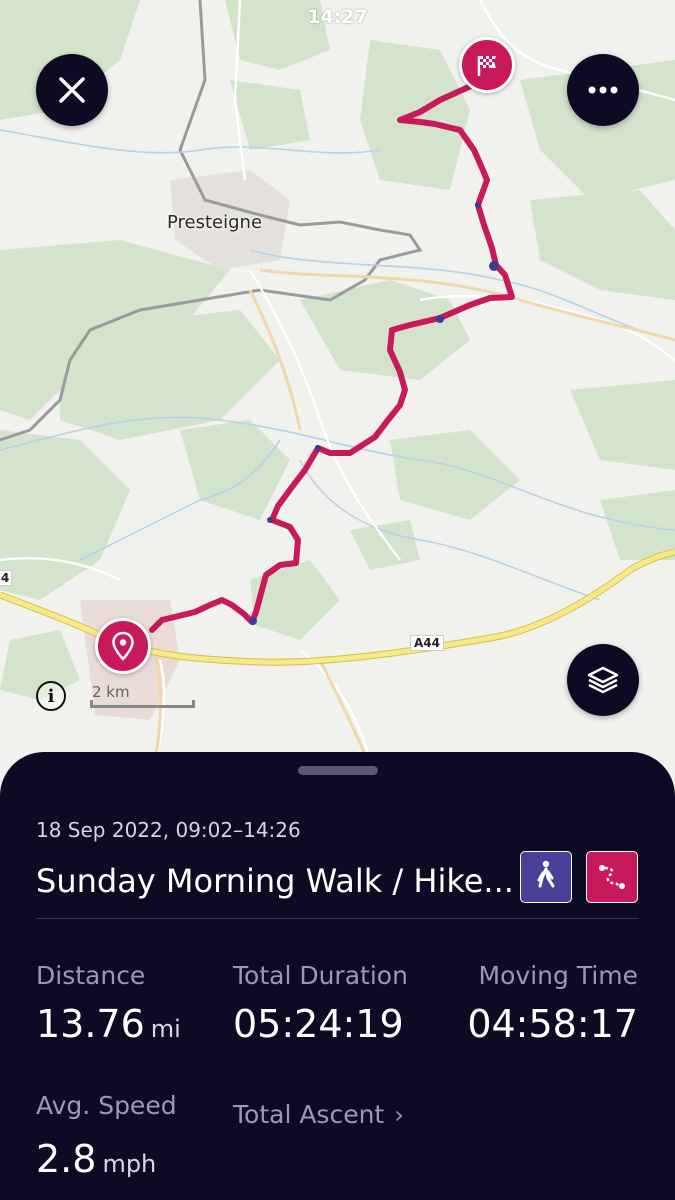 This screenshot has height=1200, width=675. I want to click on avg-speed-number: 2.8, so click(66, 1159).